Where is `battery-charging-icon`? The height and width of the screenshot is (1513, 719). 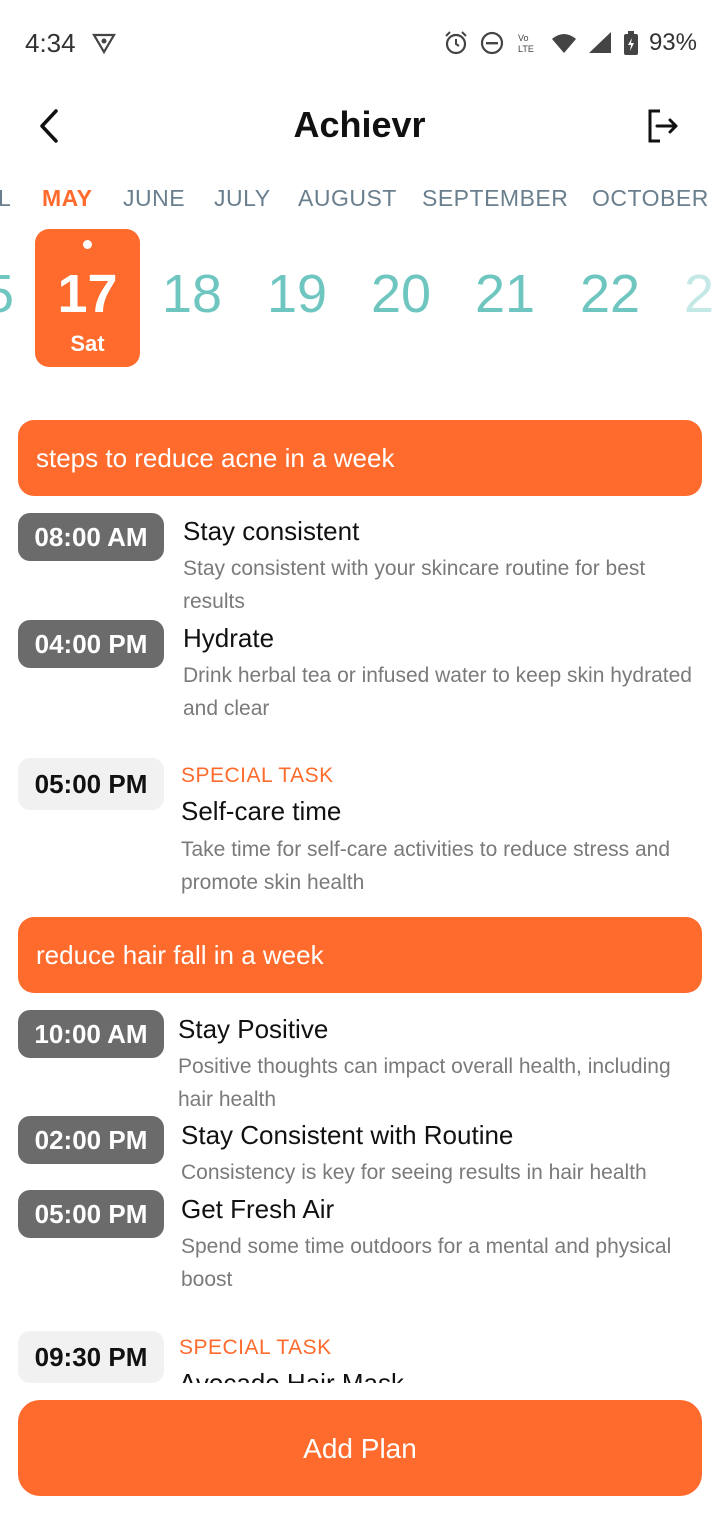
battery-charging-icon is located at coordinates (631, 43).